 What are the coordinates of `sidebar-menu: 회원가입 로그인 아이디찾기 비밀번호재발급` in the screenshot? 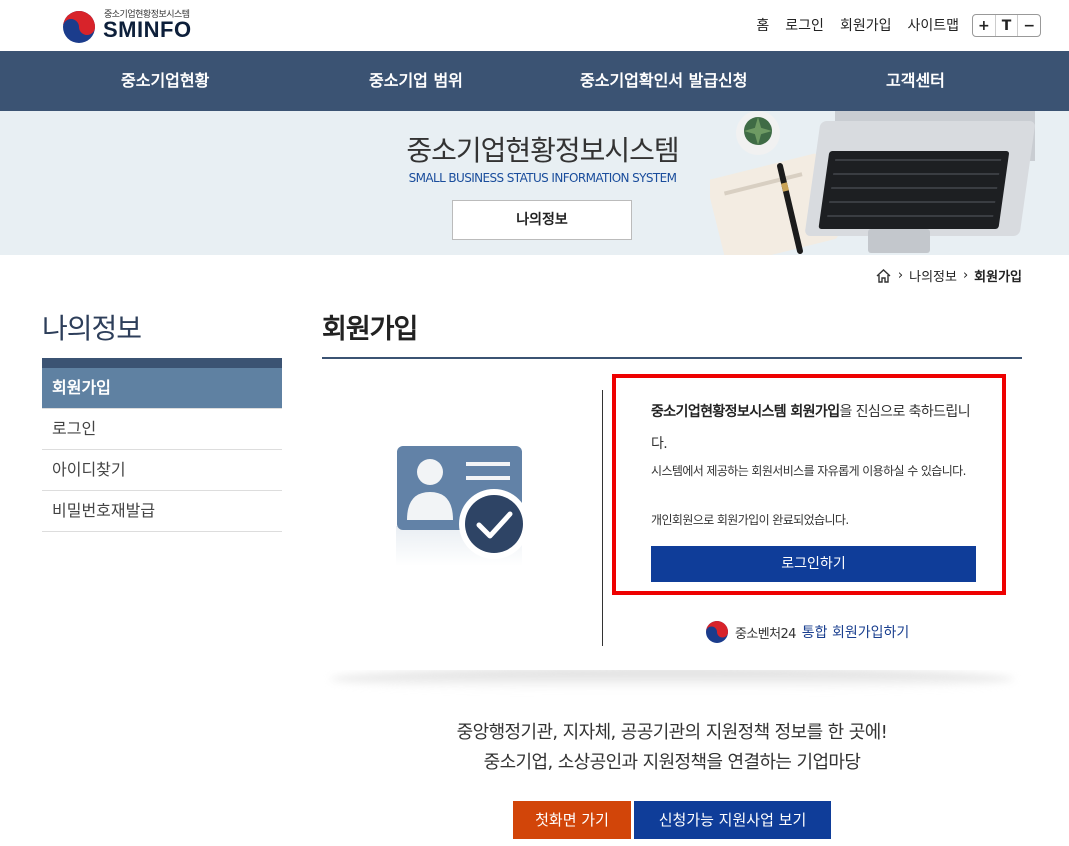 It's located at (162, 445).